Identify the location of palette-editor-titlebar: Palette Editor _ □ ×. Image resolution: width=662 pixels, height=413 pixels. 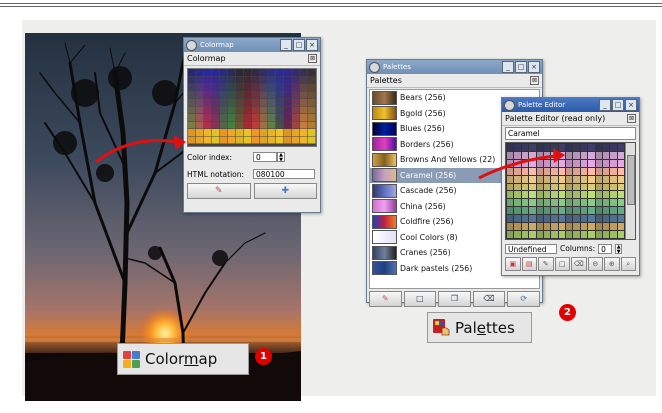
(570, 105).